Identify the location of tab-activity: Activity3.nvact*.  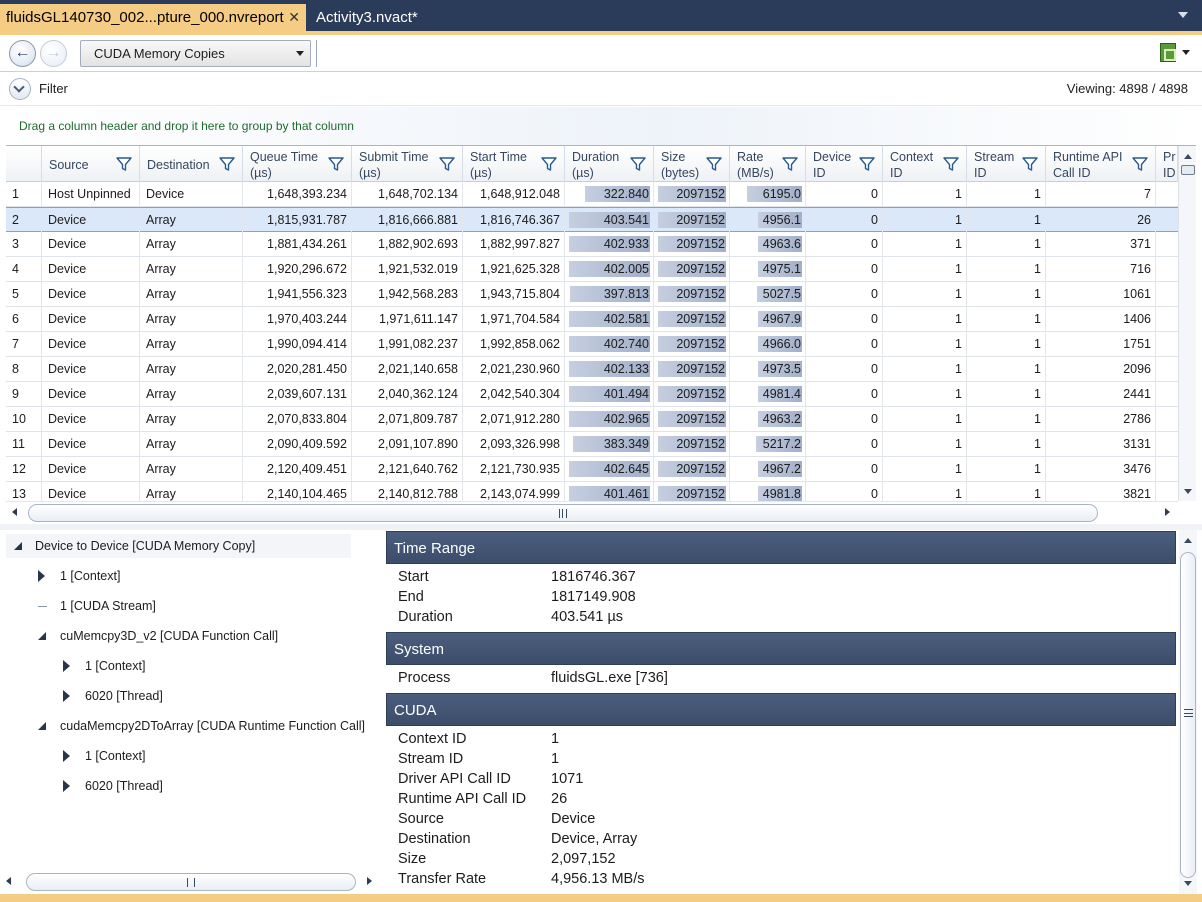
(385, 17).